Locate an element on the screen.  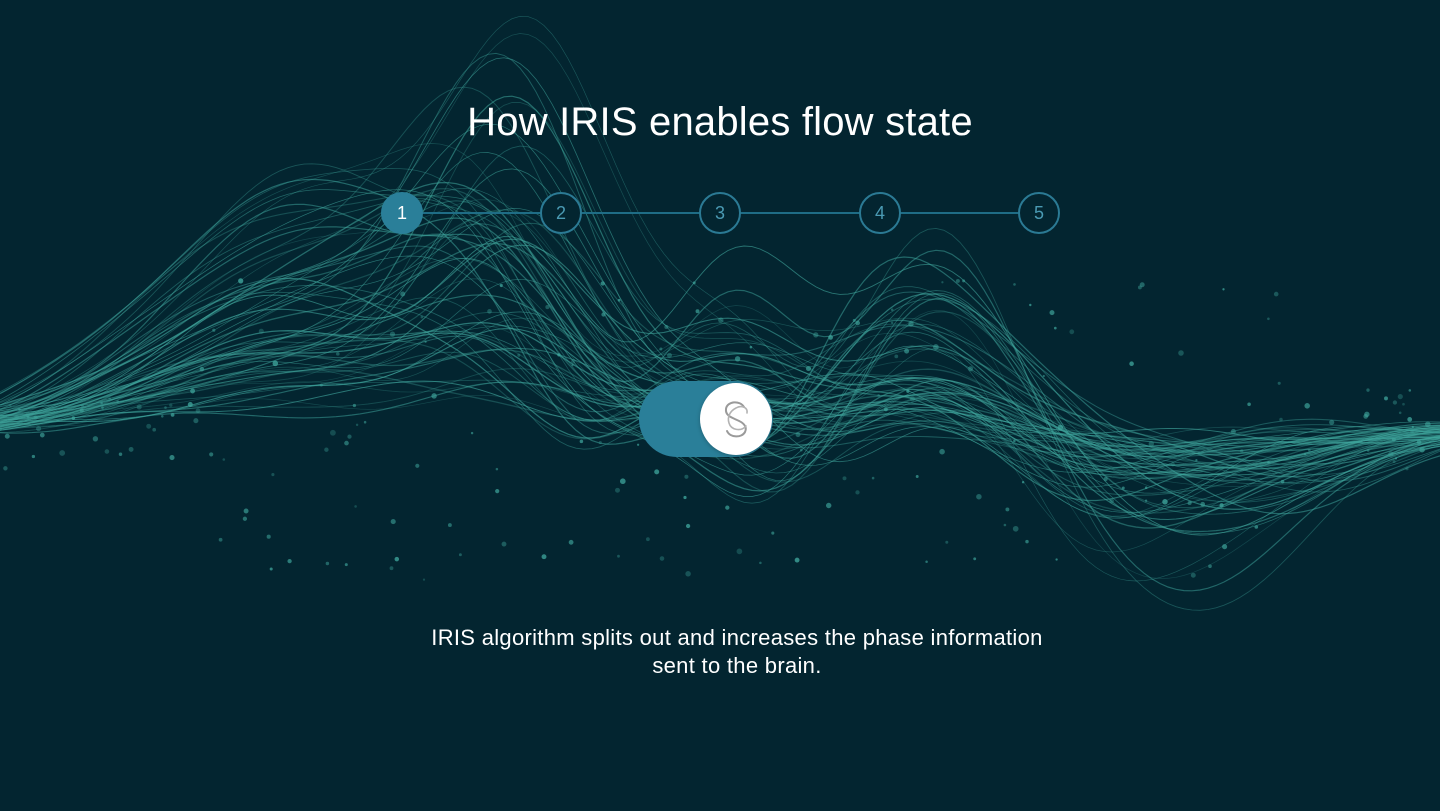
iris-toggle is located at coordinates (706, 419).